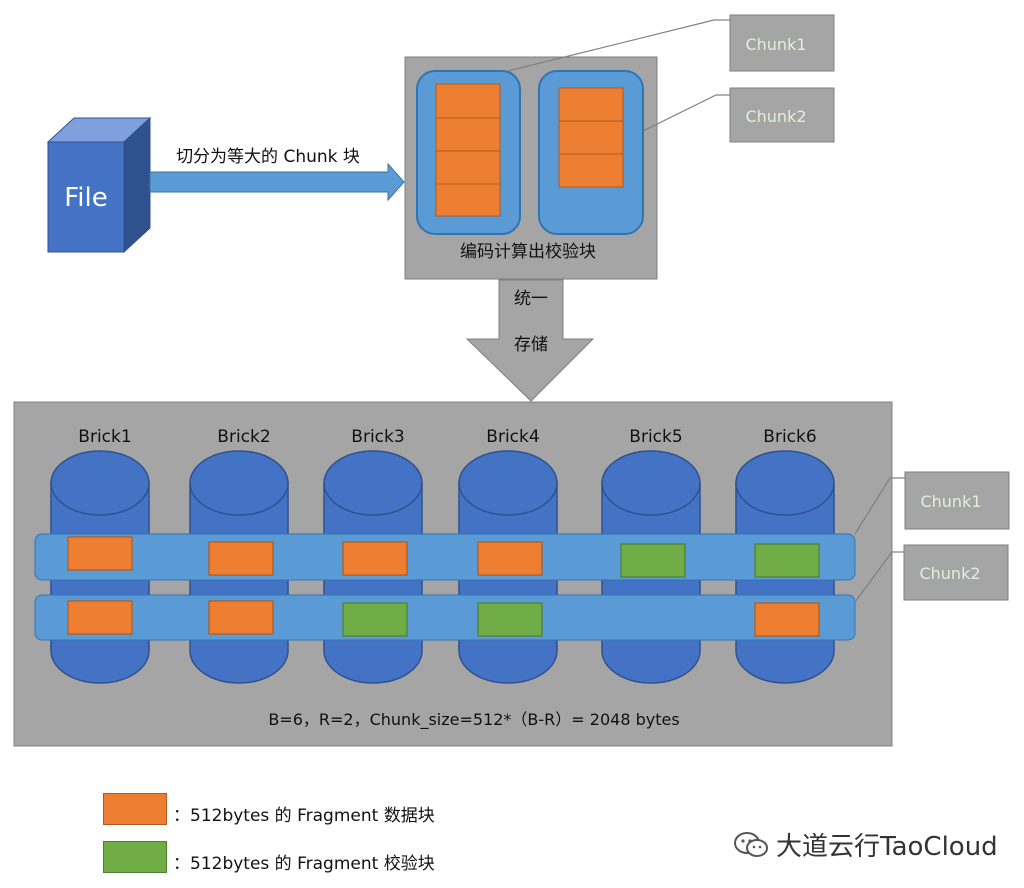  I want to click on callout-chunk2-bottom-label: Chunk2, so click(949, 573).